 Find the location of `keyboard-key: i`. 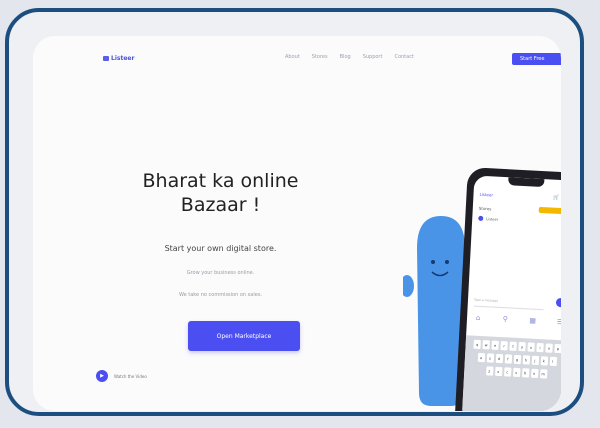

keyboard-key: i is located at coordinates (540, 347).